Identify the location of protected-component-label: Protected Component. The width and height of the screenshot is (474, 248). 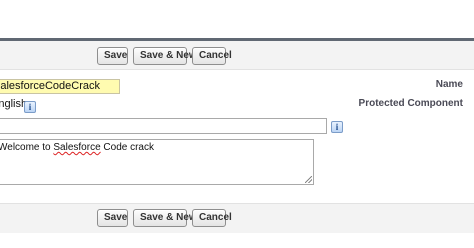
(410, 103).